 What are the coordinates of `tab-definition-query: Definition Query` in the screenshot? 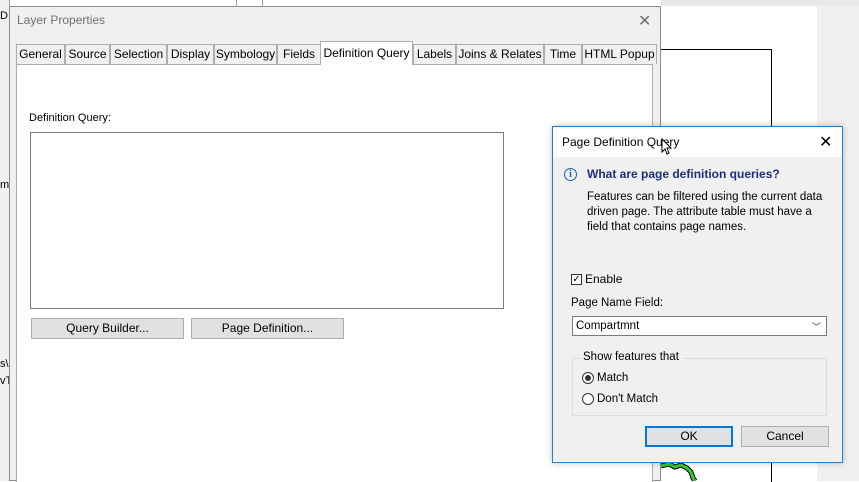 It's located at (366, 53).